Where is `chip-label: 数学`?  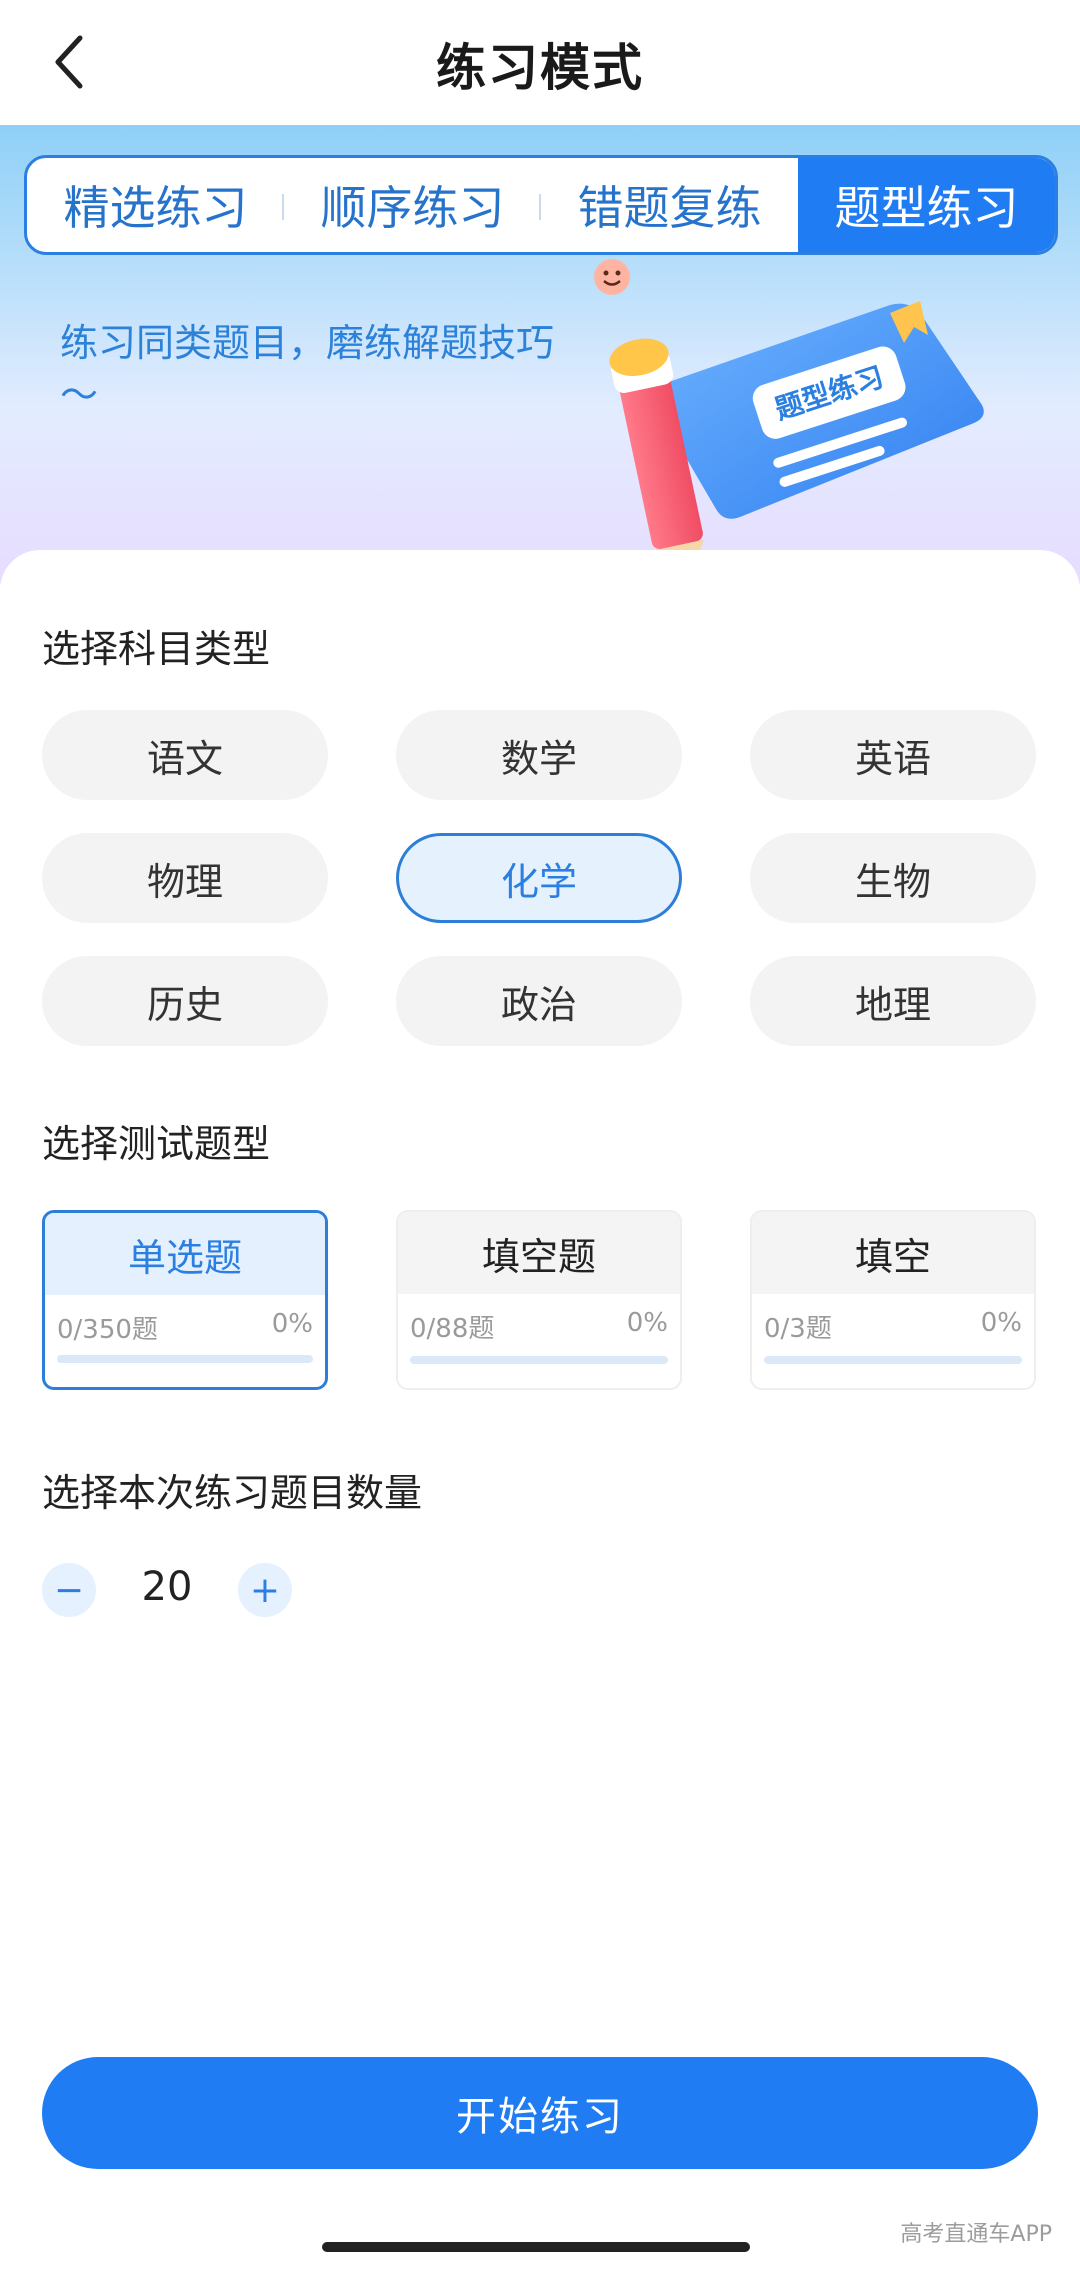 chip-label: 数学 is located at coordinates (538, 758).